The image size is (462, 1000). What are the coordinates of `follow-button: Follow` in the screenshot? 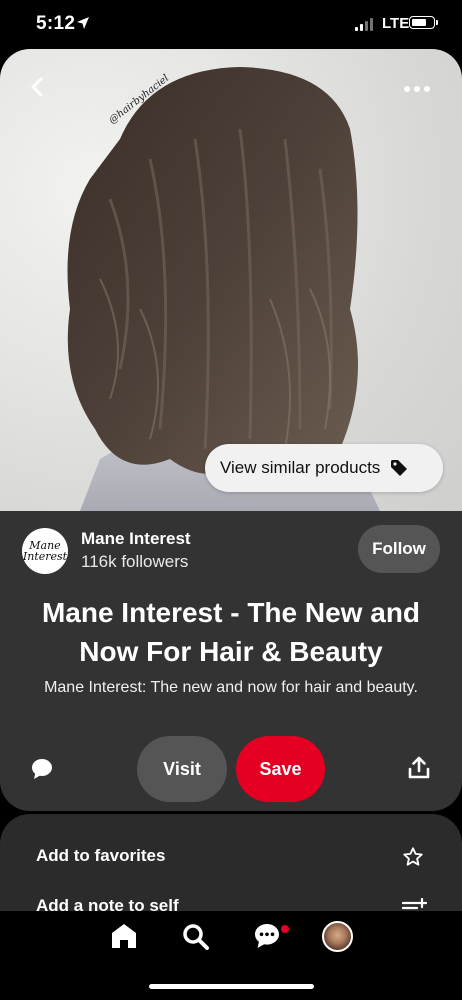 It's located at (399, 549).